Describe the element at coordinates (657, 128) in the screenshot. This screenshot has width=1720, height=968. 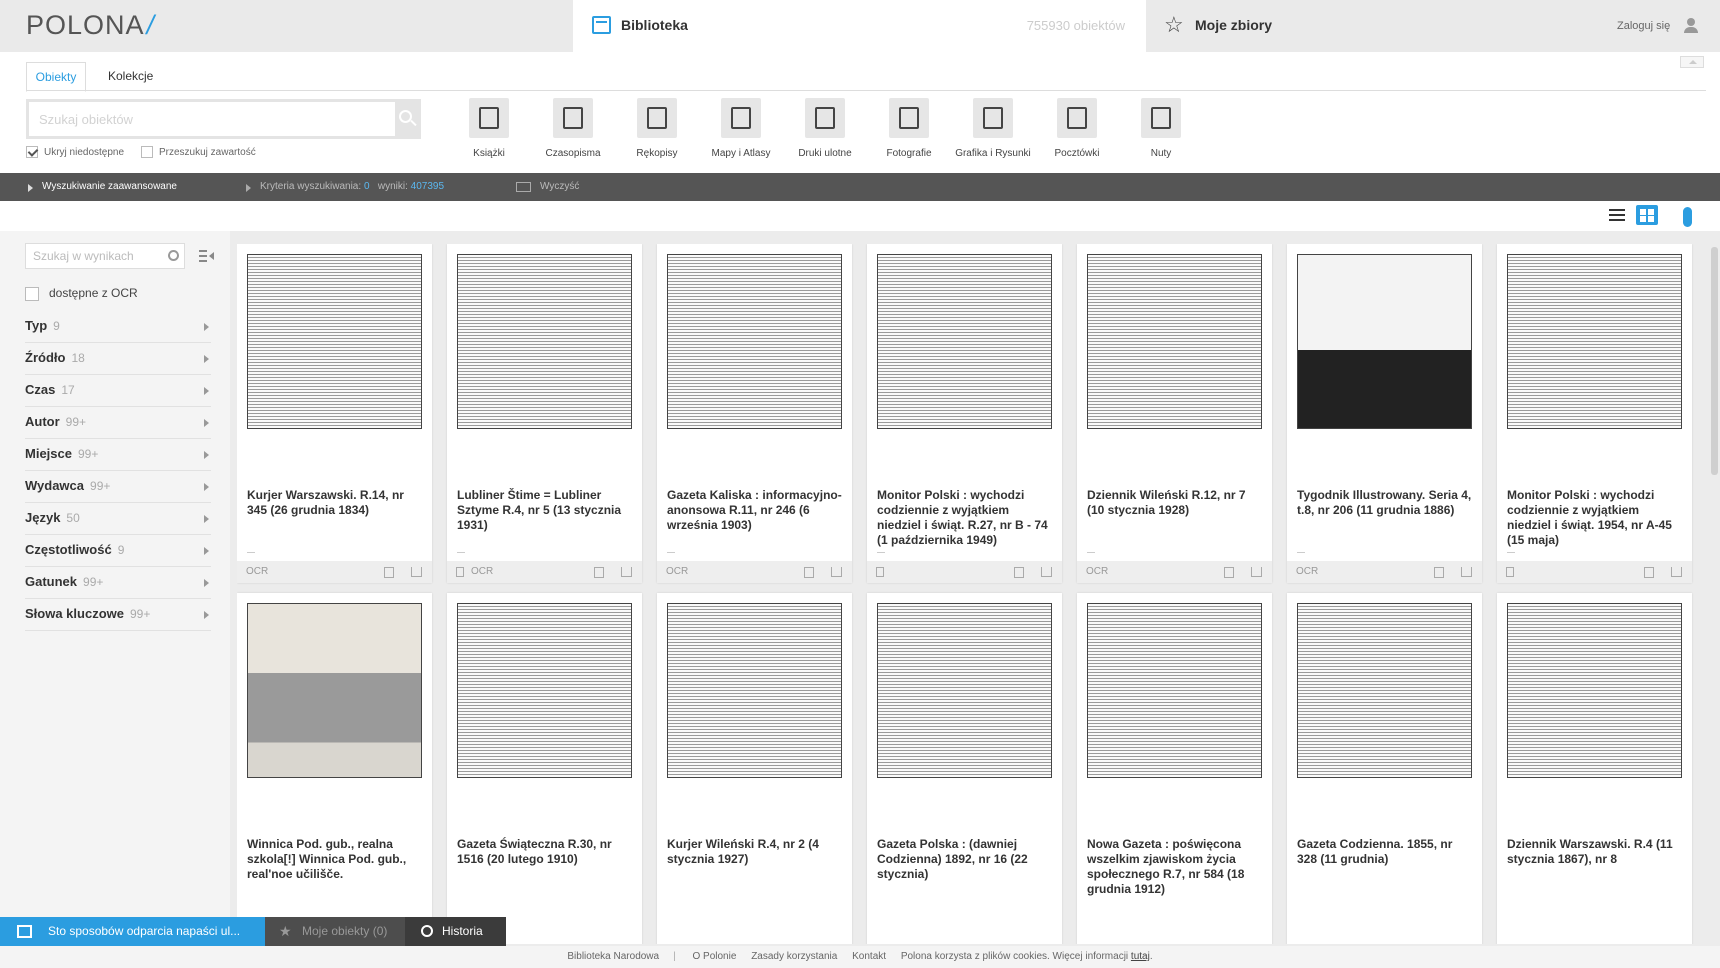
I see `category-rekopisy: Rękopisy` at that location.